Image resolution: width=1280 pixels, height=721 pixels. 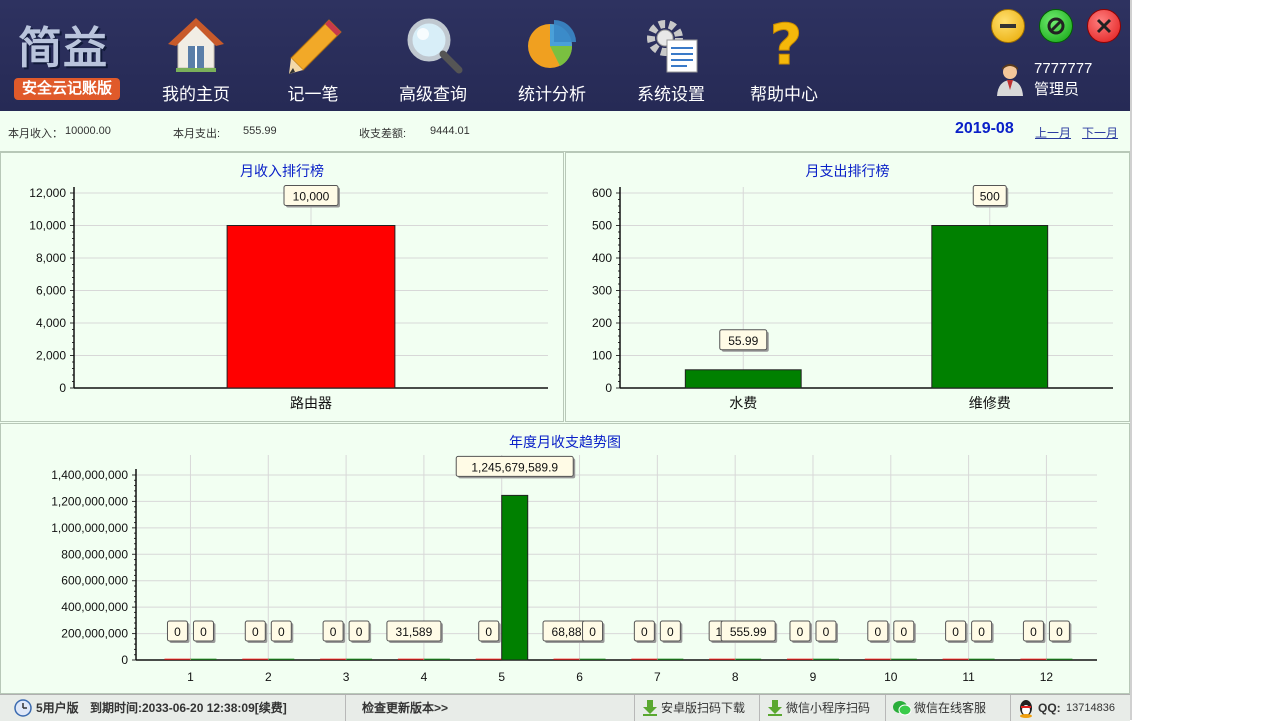 What do you see at coordinates (743, 341) in the screenshot?
I see `expense-value-label: 55.99` at bounding box center [743, 341].